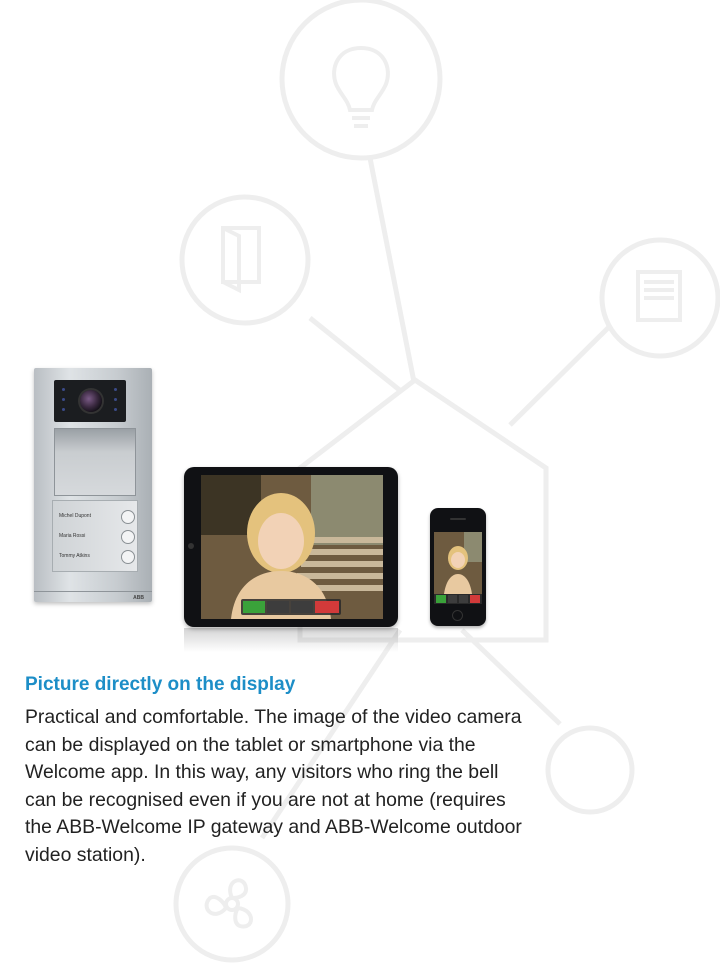 The height and width of the screenshot is (968, 720). Describe the element at coordinates (457, 615) in the screenshot. I see `phone-home-button` at that location.